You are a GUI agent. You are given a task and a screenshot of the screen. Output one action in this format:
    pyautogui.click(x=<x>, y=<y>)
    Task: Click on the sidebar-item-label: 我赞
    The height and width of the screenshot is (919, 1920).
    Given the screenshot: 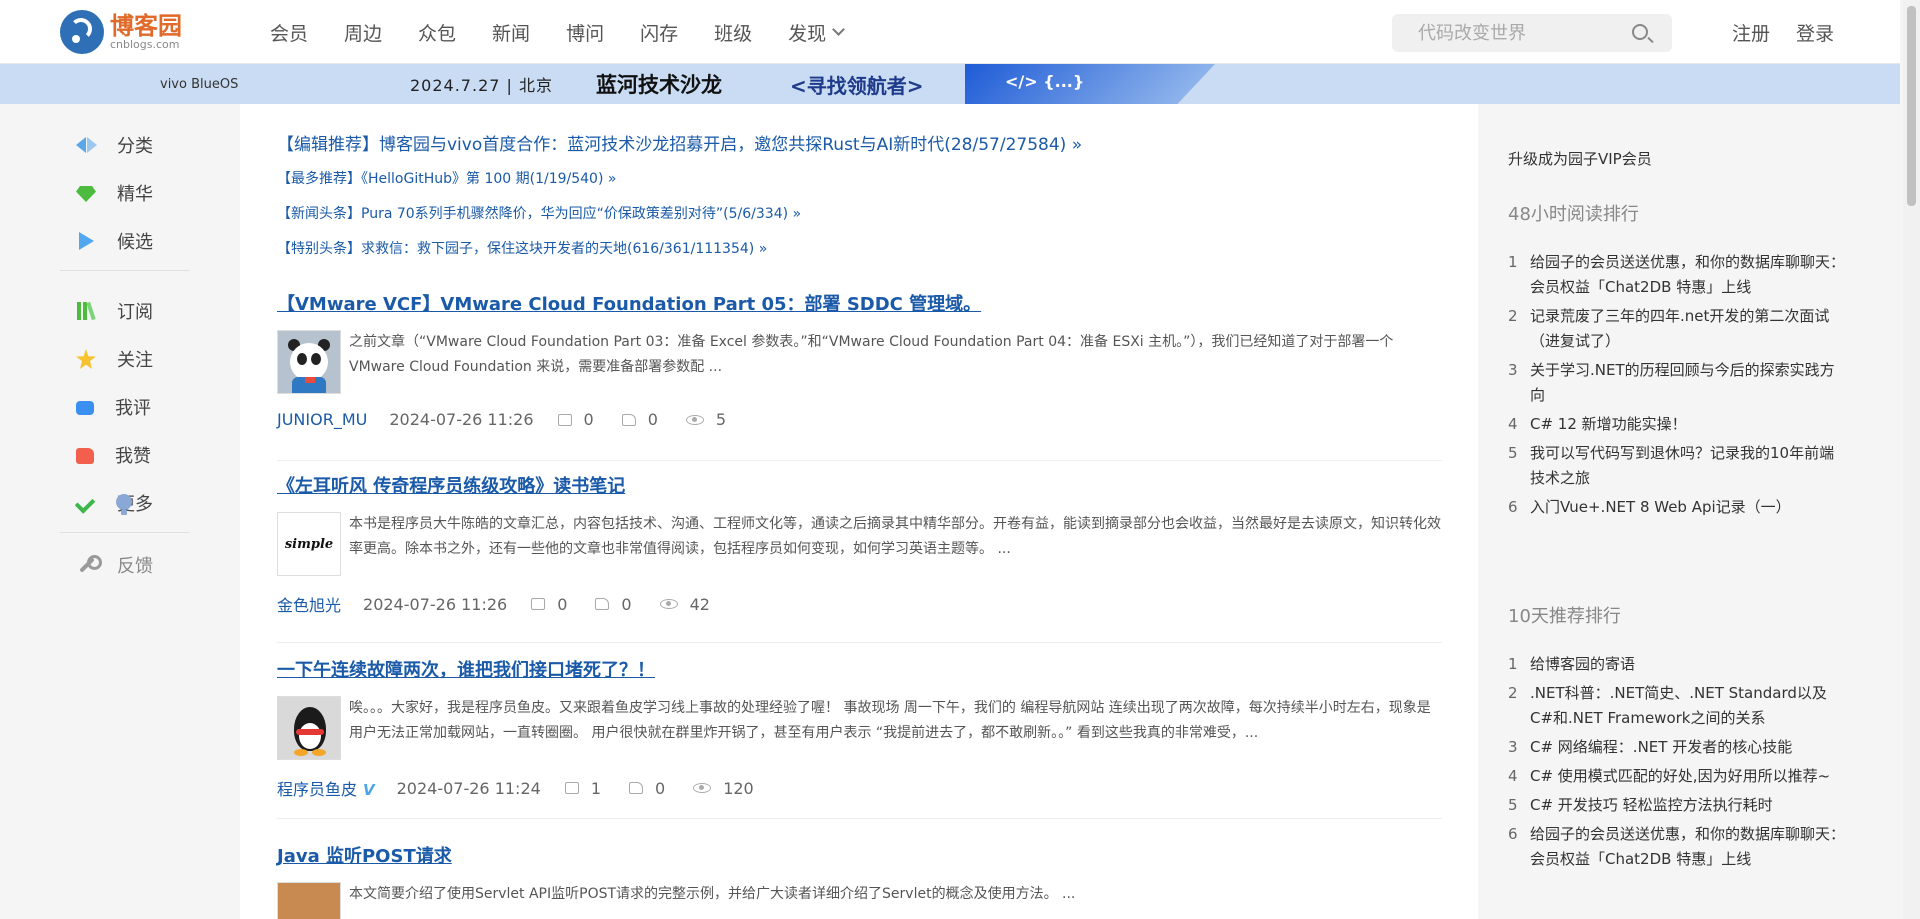 What is the action you would take?
    pyautogui.click(x=133, y=456)
    